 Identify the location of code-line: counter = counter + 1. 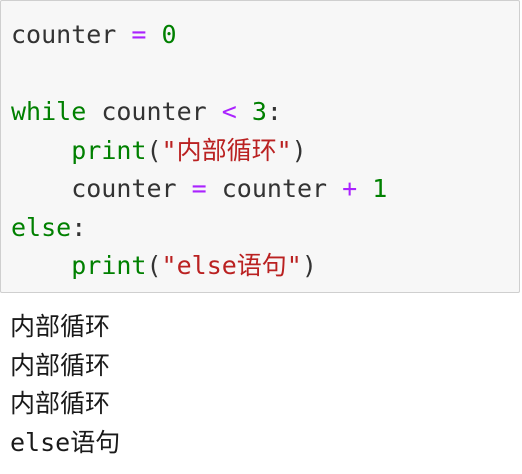
(199, 189).